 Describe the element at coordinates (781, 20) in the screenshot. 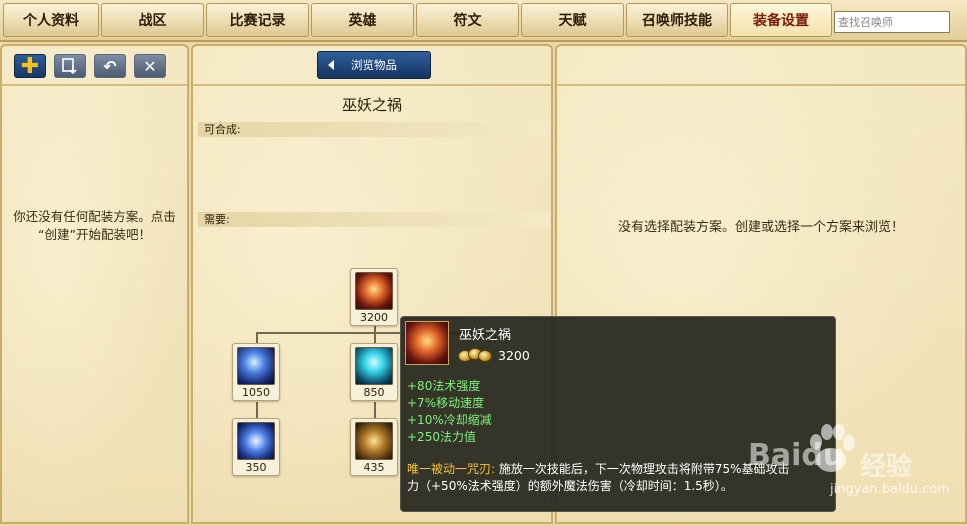

I see `tab-item-sets: 装备设置` at that location.